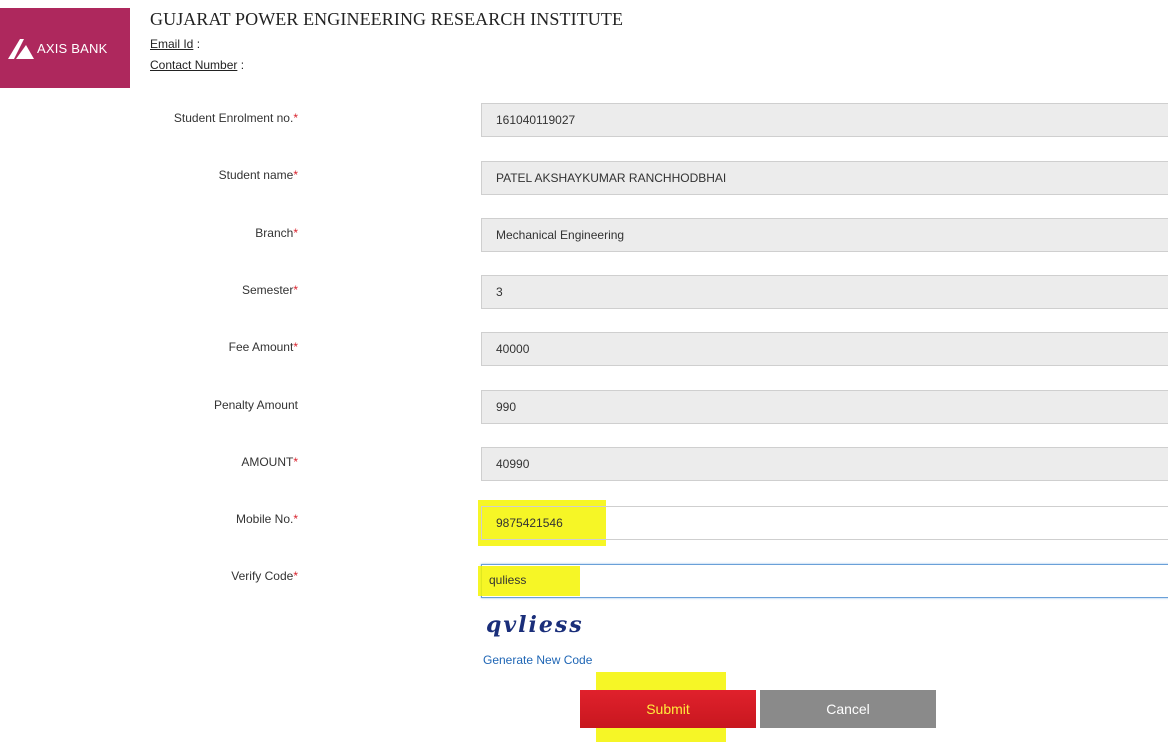  Describe the element at coordinates (172, 44) in the screenshot. I see `email-label: Email Id` at that location.